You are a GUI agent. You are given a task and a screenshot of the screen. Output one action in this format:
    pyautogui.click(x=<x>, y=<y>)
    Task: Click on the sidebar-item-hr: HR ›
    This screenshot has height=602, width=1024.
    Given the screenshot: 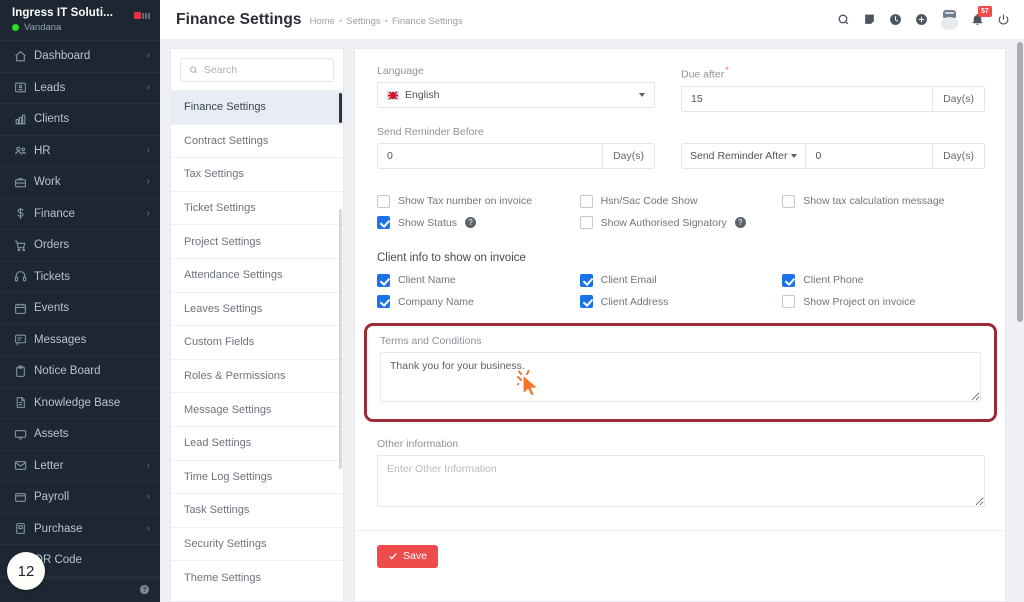 What is the action you would take?
    pyautogui.click(x=80, y=151)
    